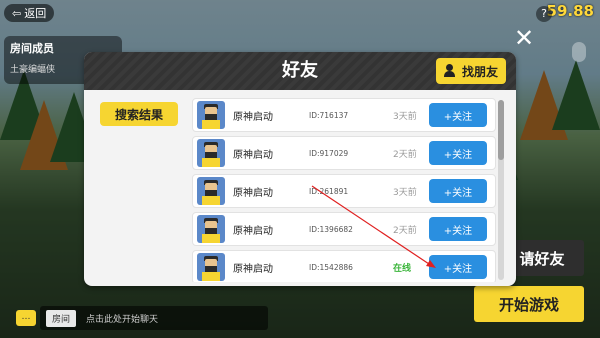 Image resolution: width=600 pixels, height=338 pixels. I want to click on question-icon: ?, so click(544, 14).